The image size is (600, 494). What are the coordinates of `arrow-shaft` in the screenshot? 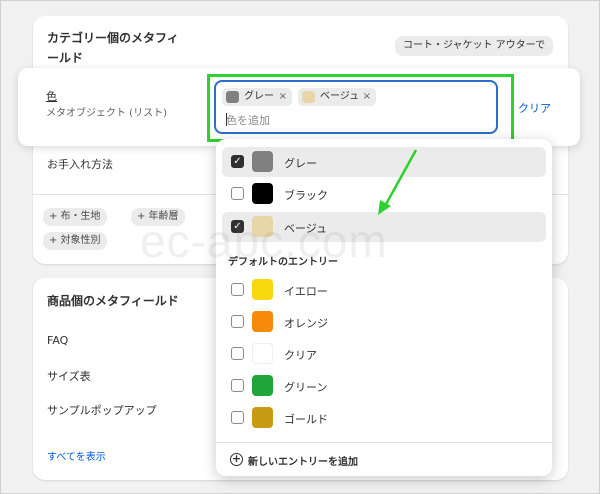 It's located at (400, 178).